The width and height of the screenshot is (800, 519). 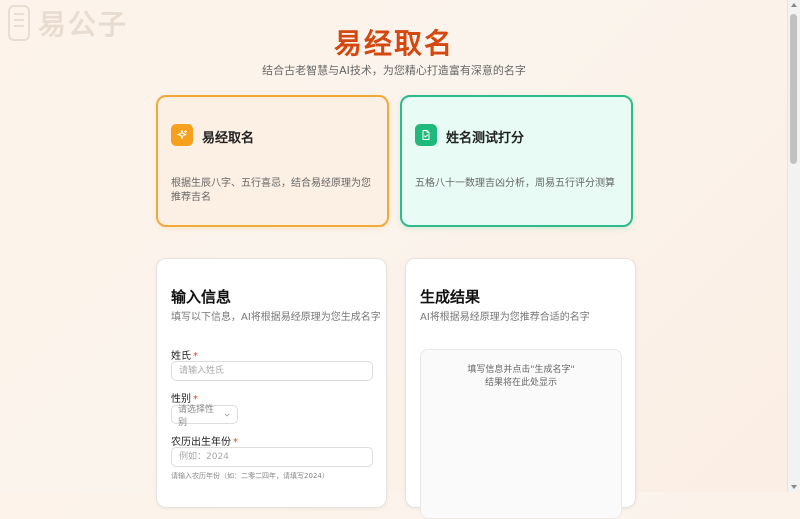 I want to click on birth-year-label: 农历出生年份 *, so click(x=204, y=442).